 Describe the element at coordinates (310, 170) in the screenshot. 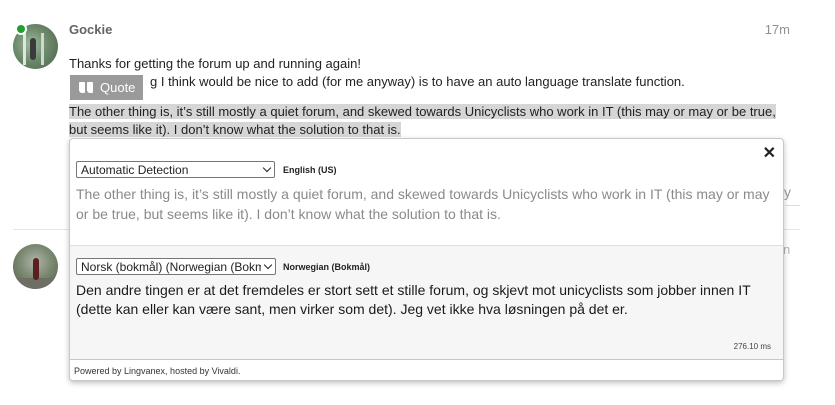

I see `detected-language-label: English (US)` at that location.